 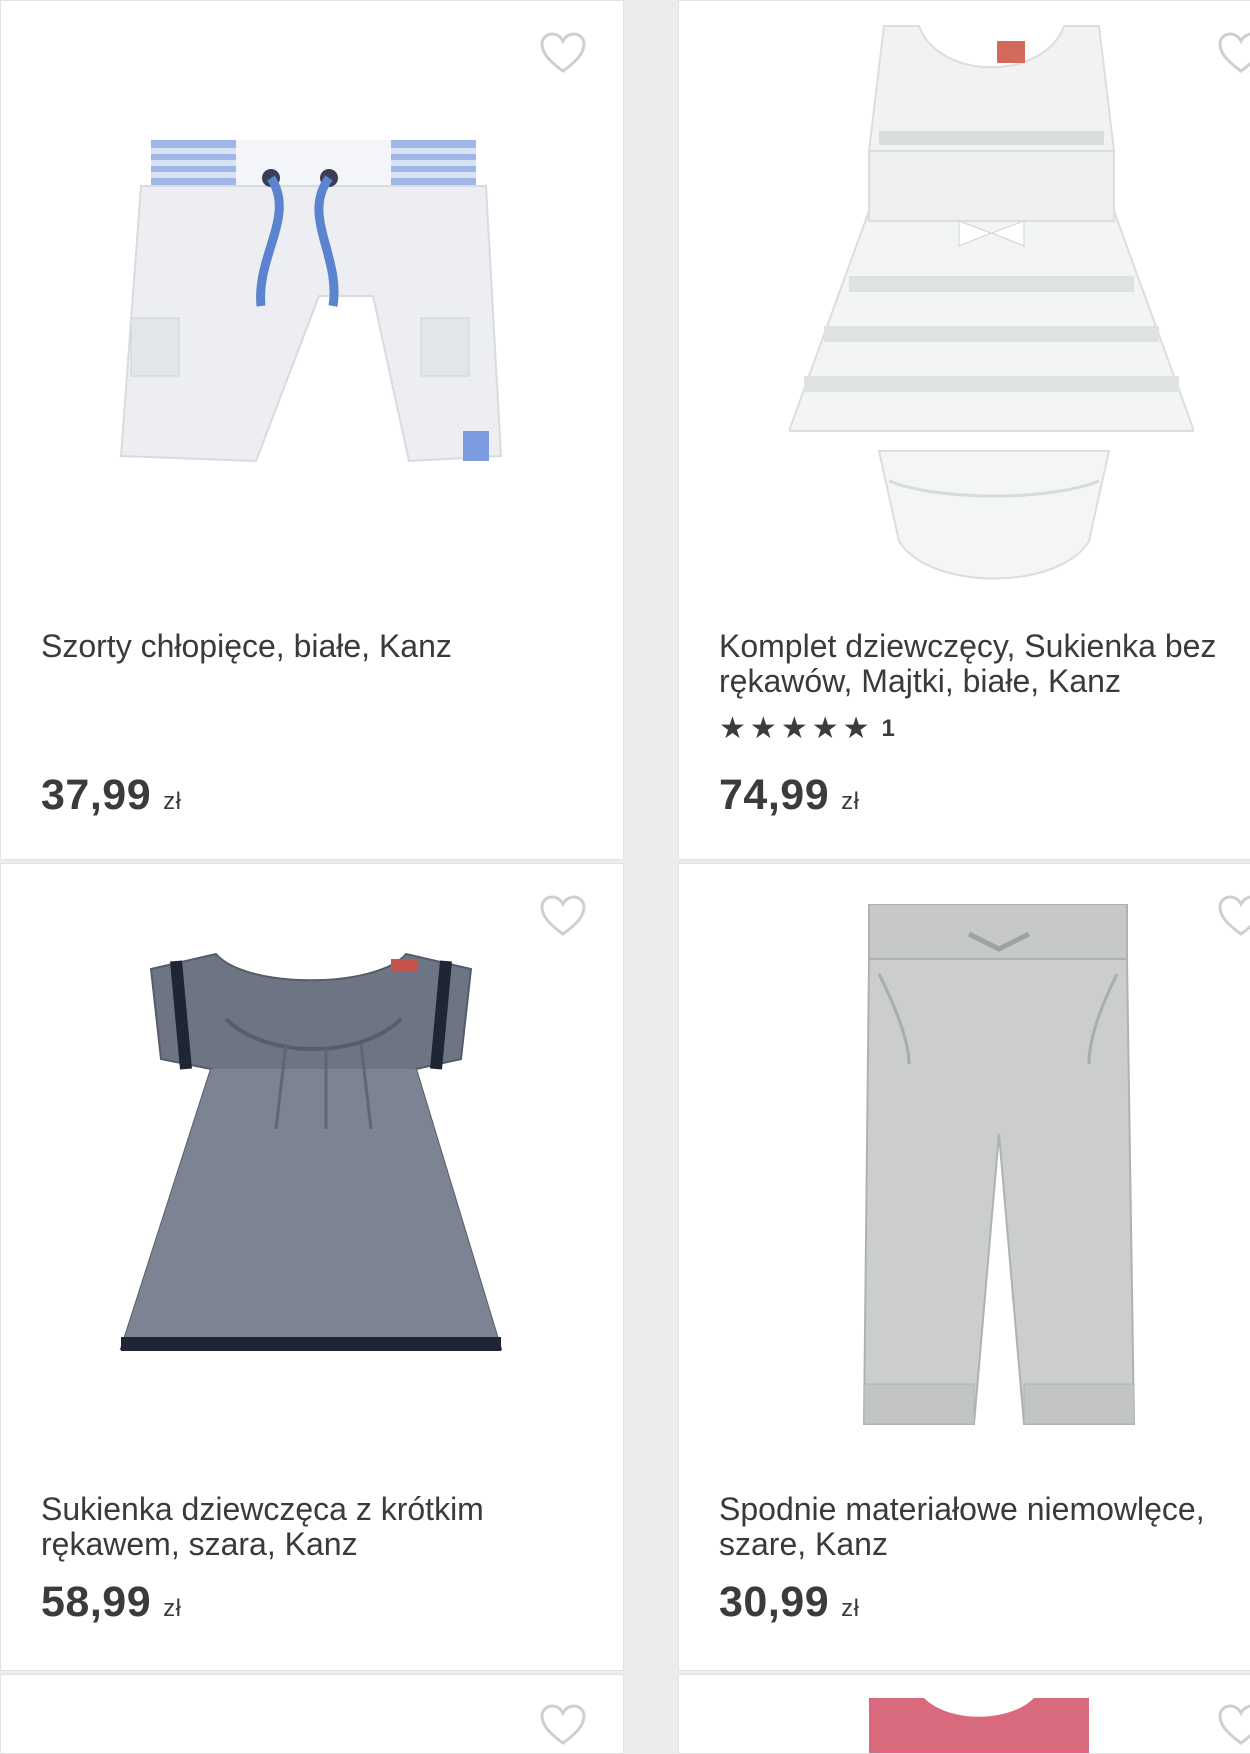 I want to click on product-image, so click(x=979, y=1723).